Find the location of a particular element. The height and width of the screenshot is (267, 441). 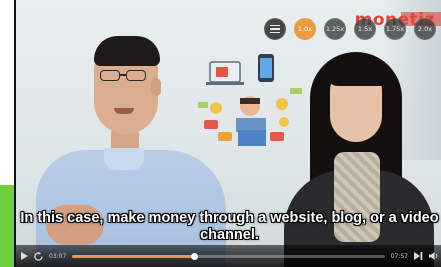

next-icon is located at coordinates (418, 256).